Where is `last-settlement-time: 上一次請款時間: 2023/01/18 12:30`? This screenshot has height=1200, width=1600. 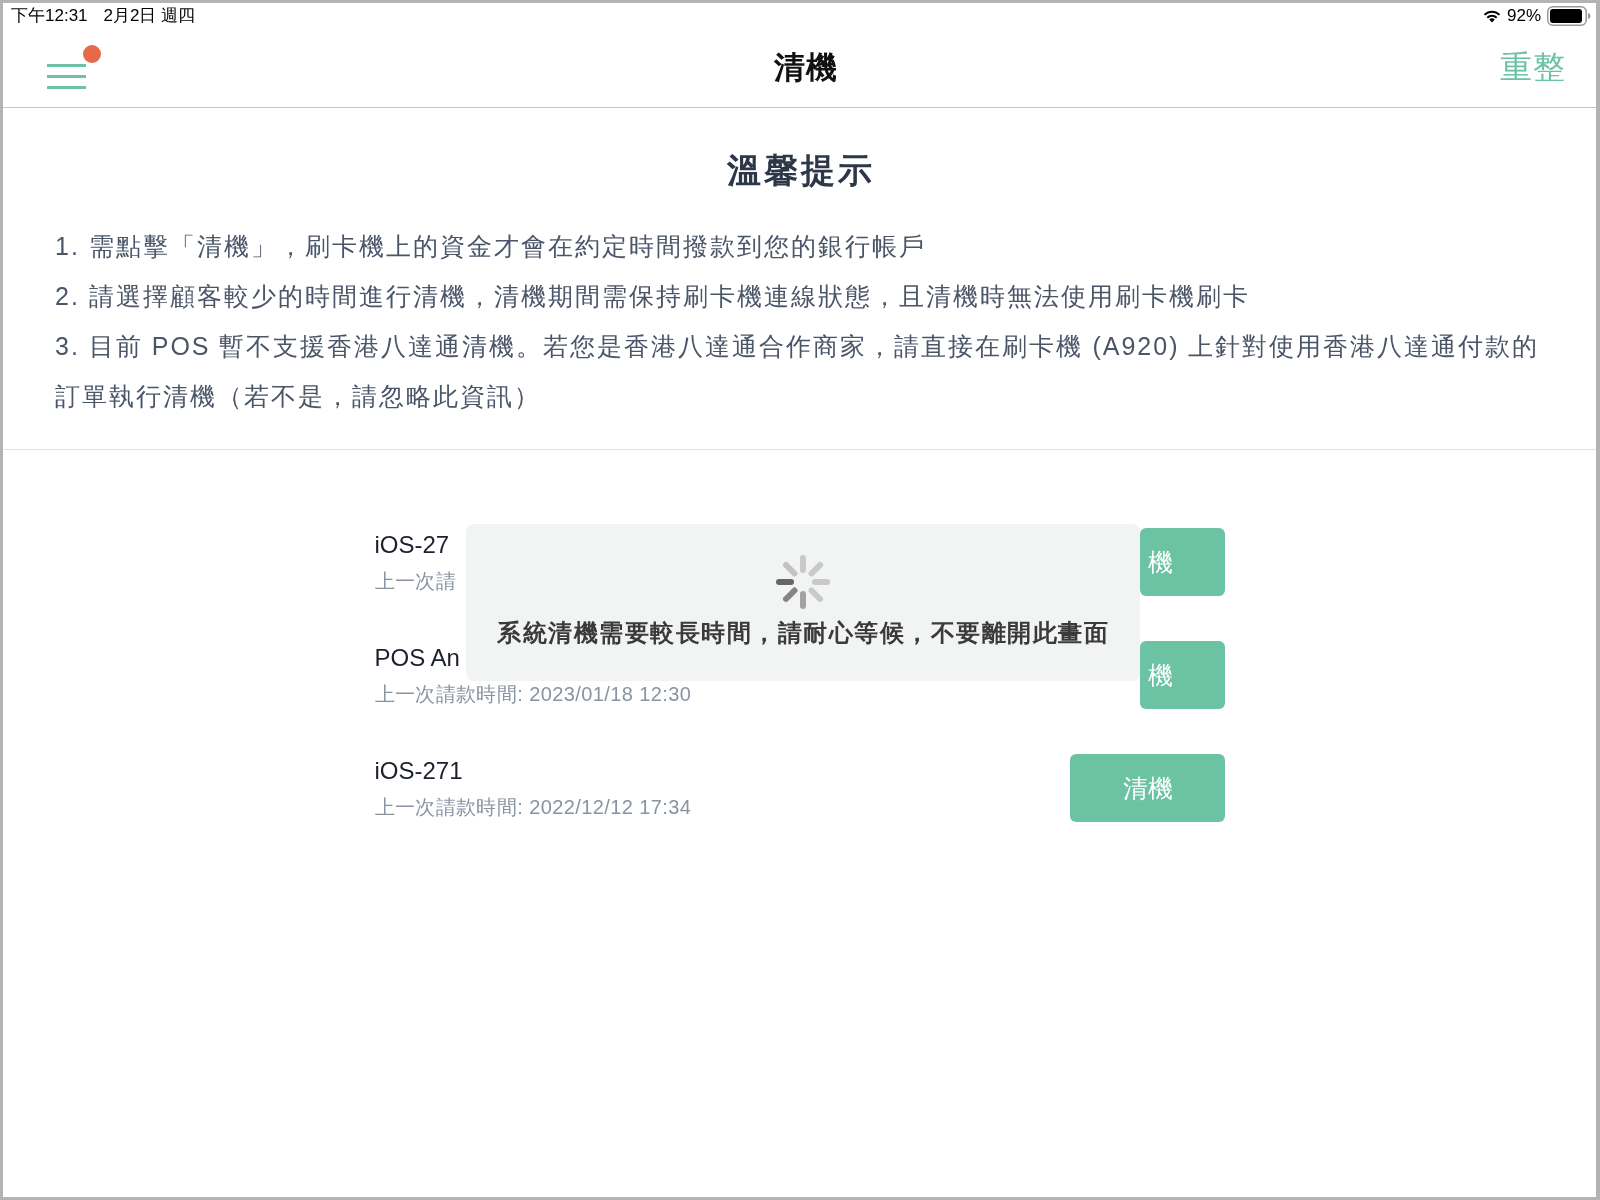
last-settlement-time: 上一次請款時間: 2023/01/18 12:30 is located at coordinates (533, 694).